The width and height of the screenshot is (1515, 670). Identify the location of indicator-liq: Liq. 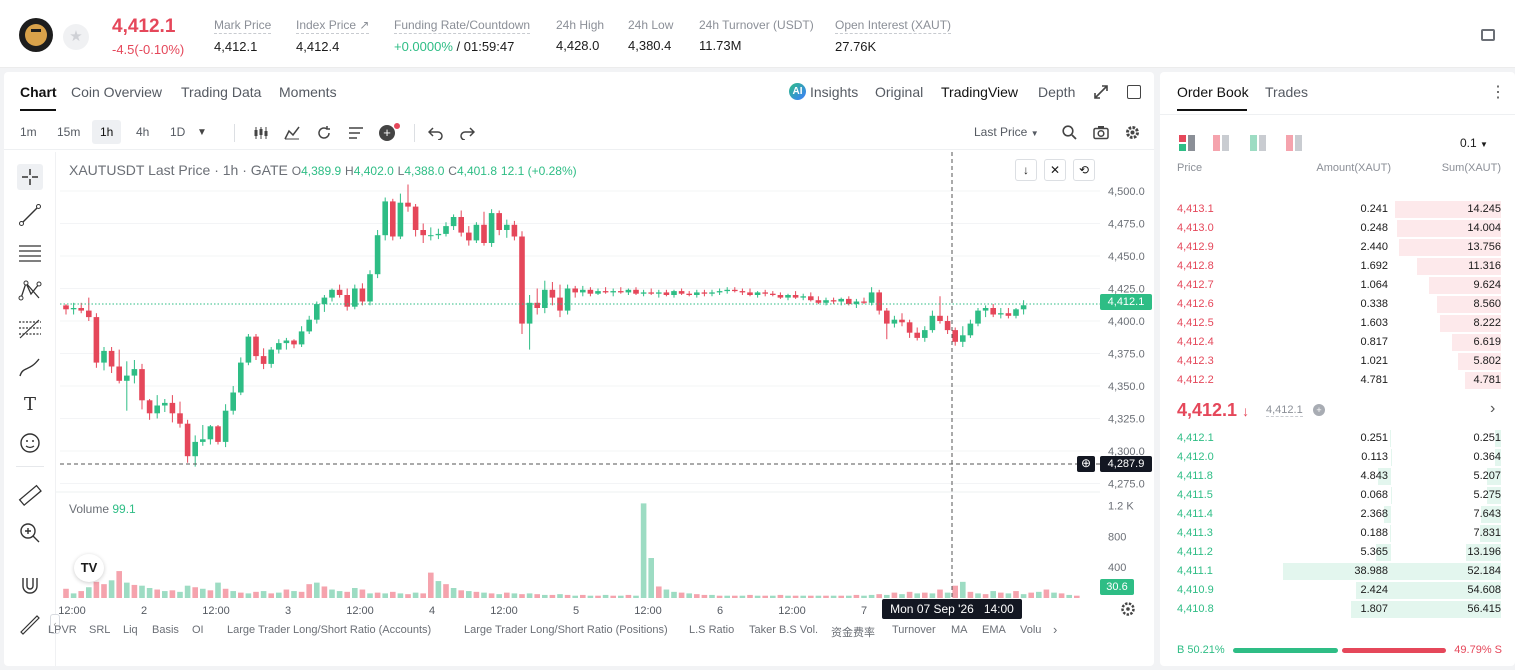
(130, 630).